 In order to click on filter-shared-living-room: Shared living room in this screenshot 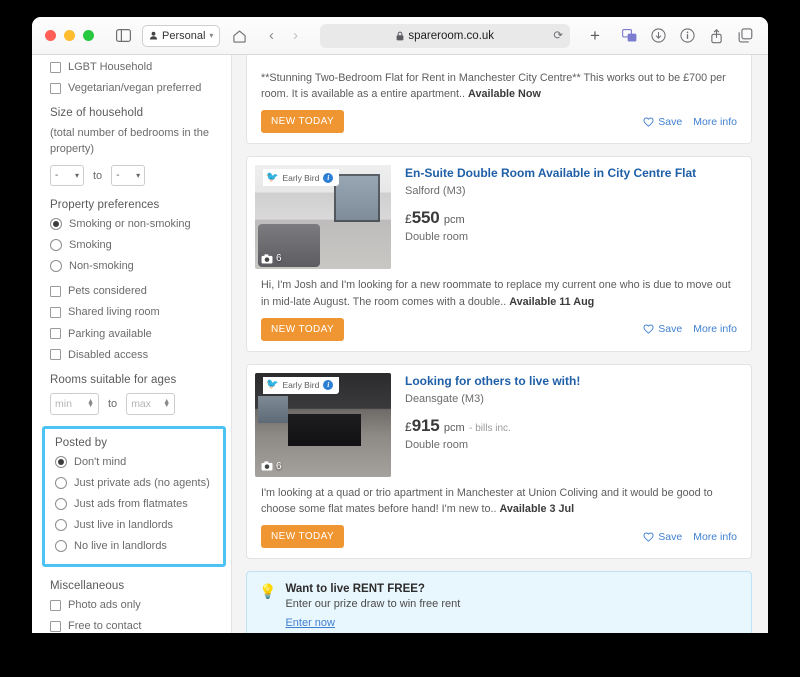, I will do `click(134, 312)`.